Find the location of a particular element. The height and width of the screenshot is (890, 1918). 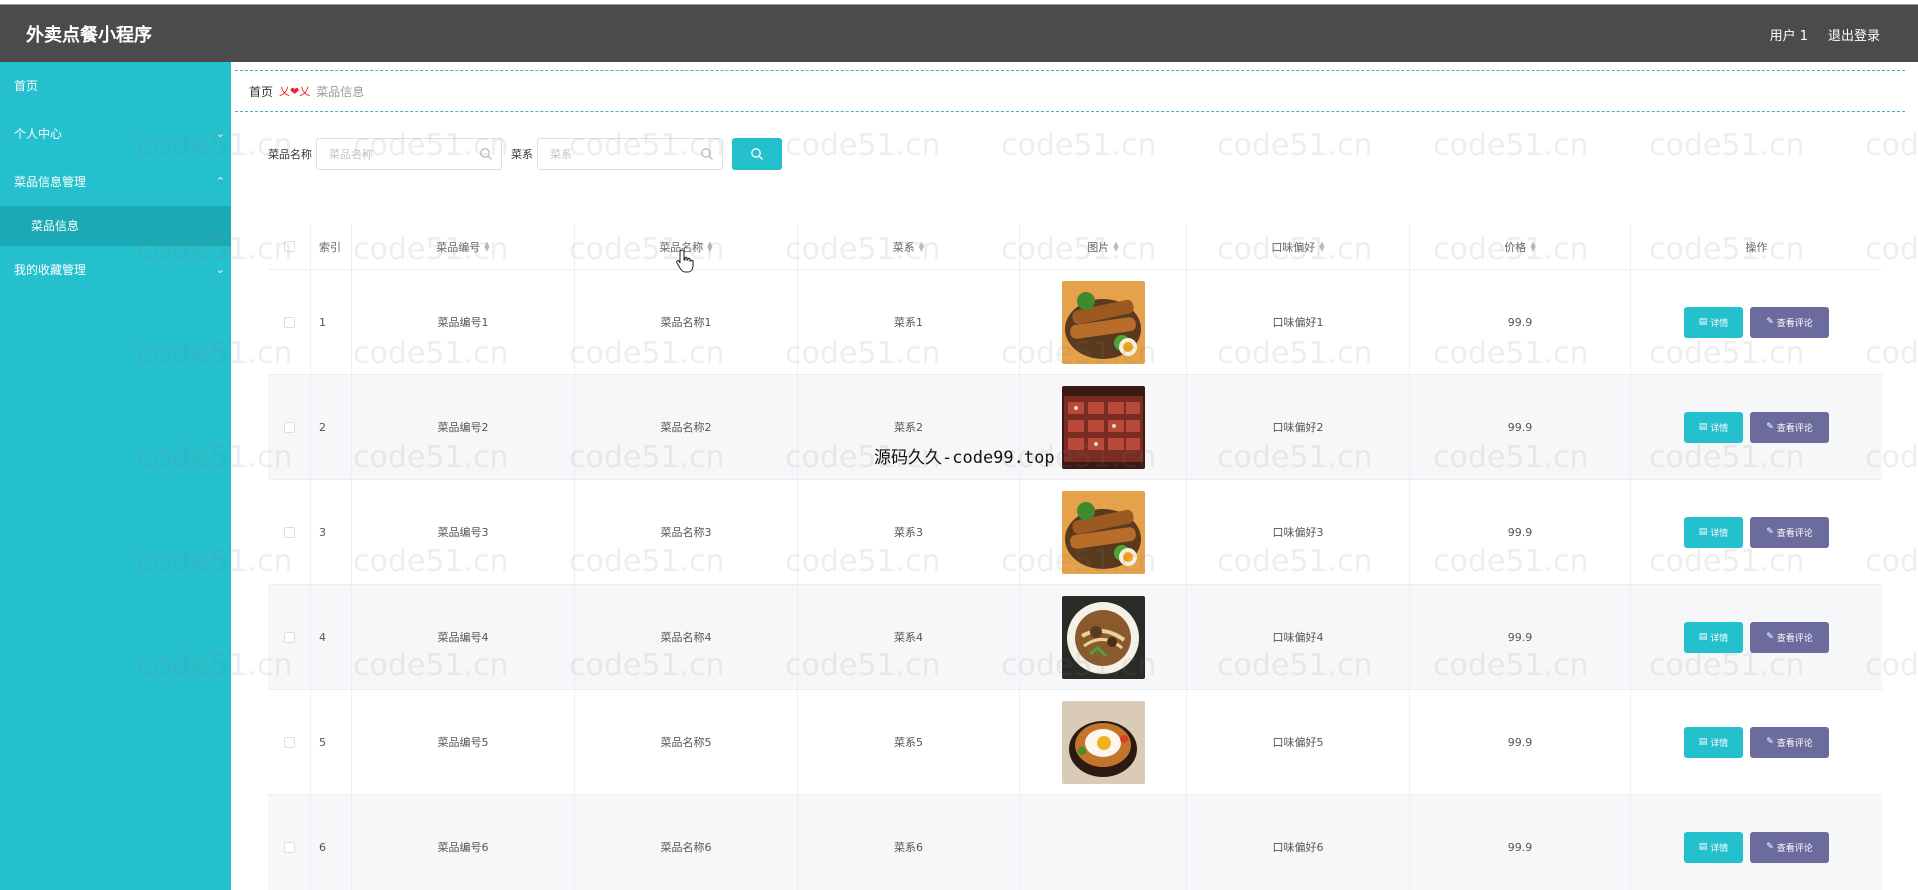

sidebar-item-home: 首页 is located at coordinates (115, 86).